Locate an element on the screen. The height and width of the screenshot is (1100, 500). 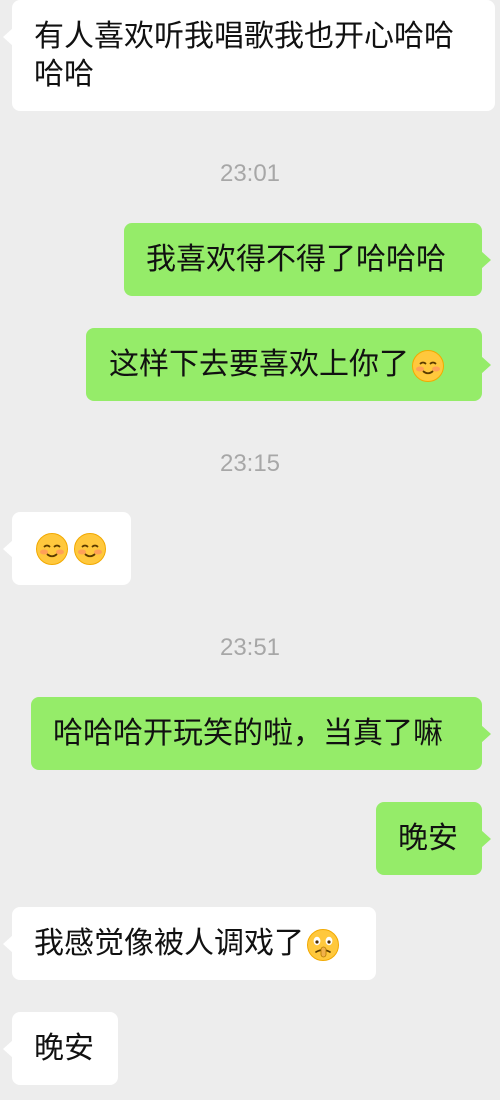
message-text: 我喜欢得不得了哈哈哈 is located at coordinates (296, 259).